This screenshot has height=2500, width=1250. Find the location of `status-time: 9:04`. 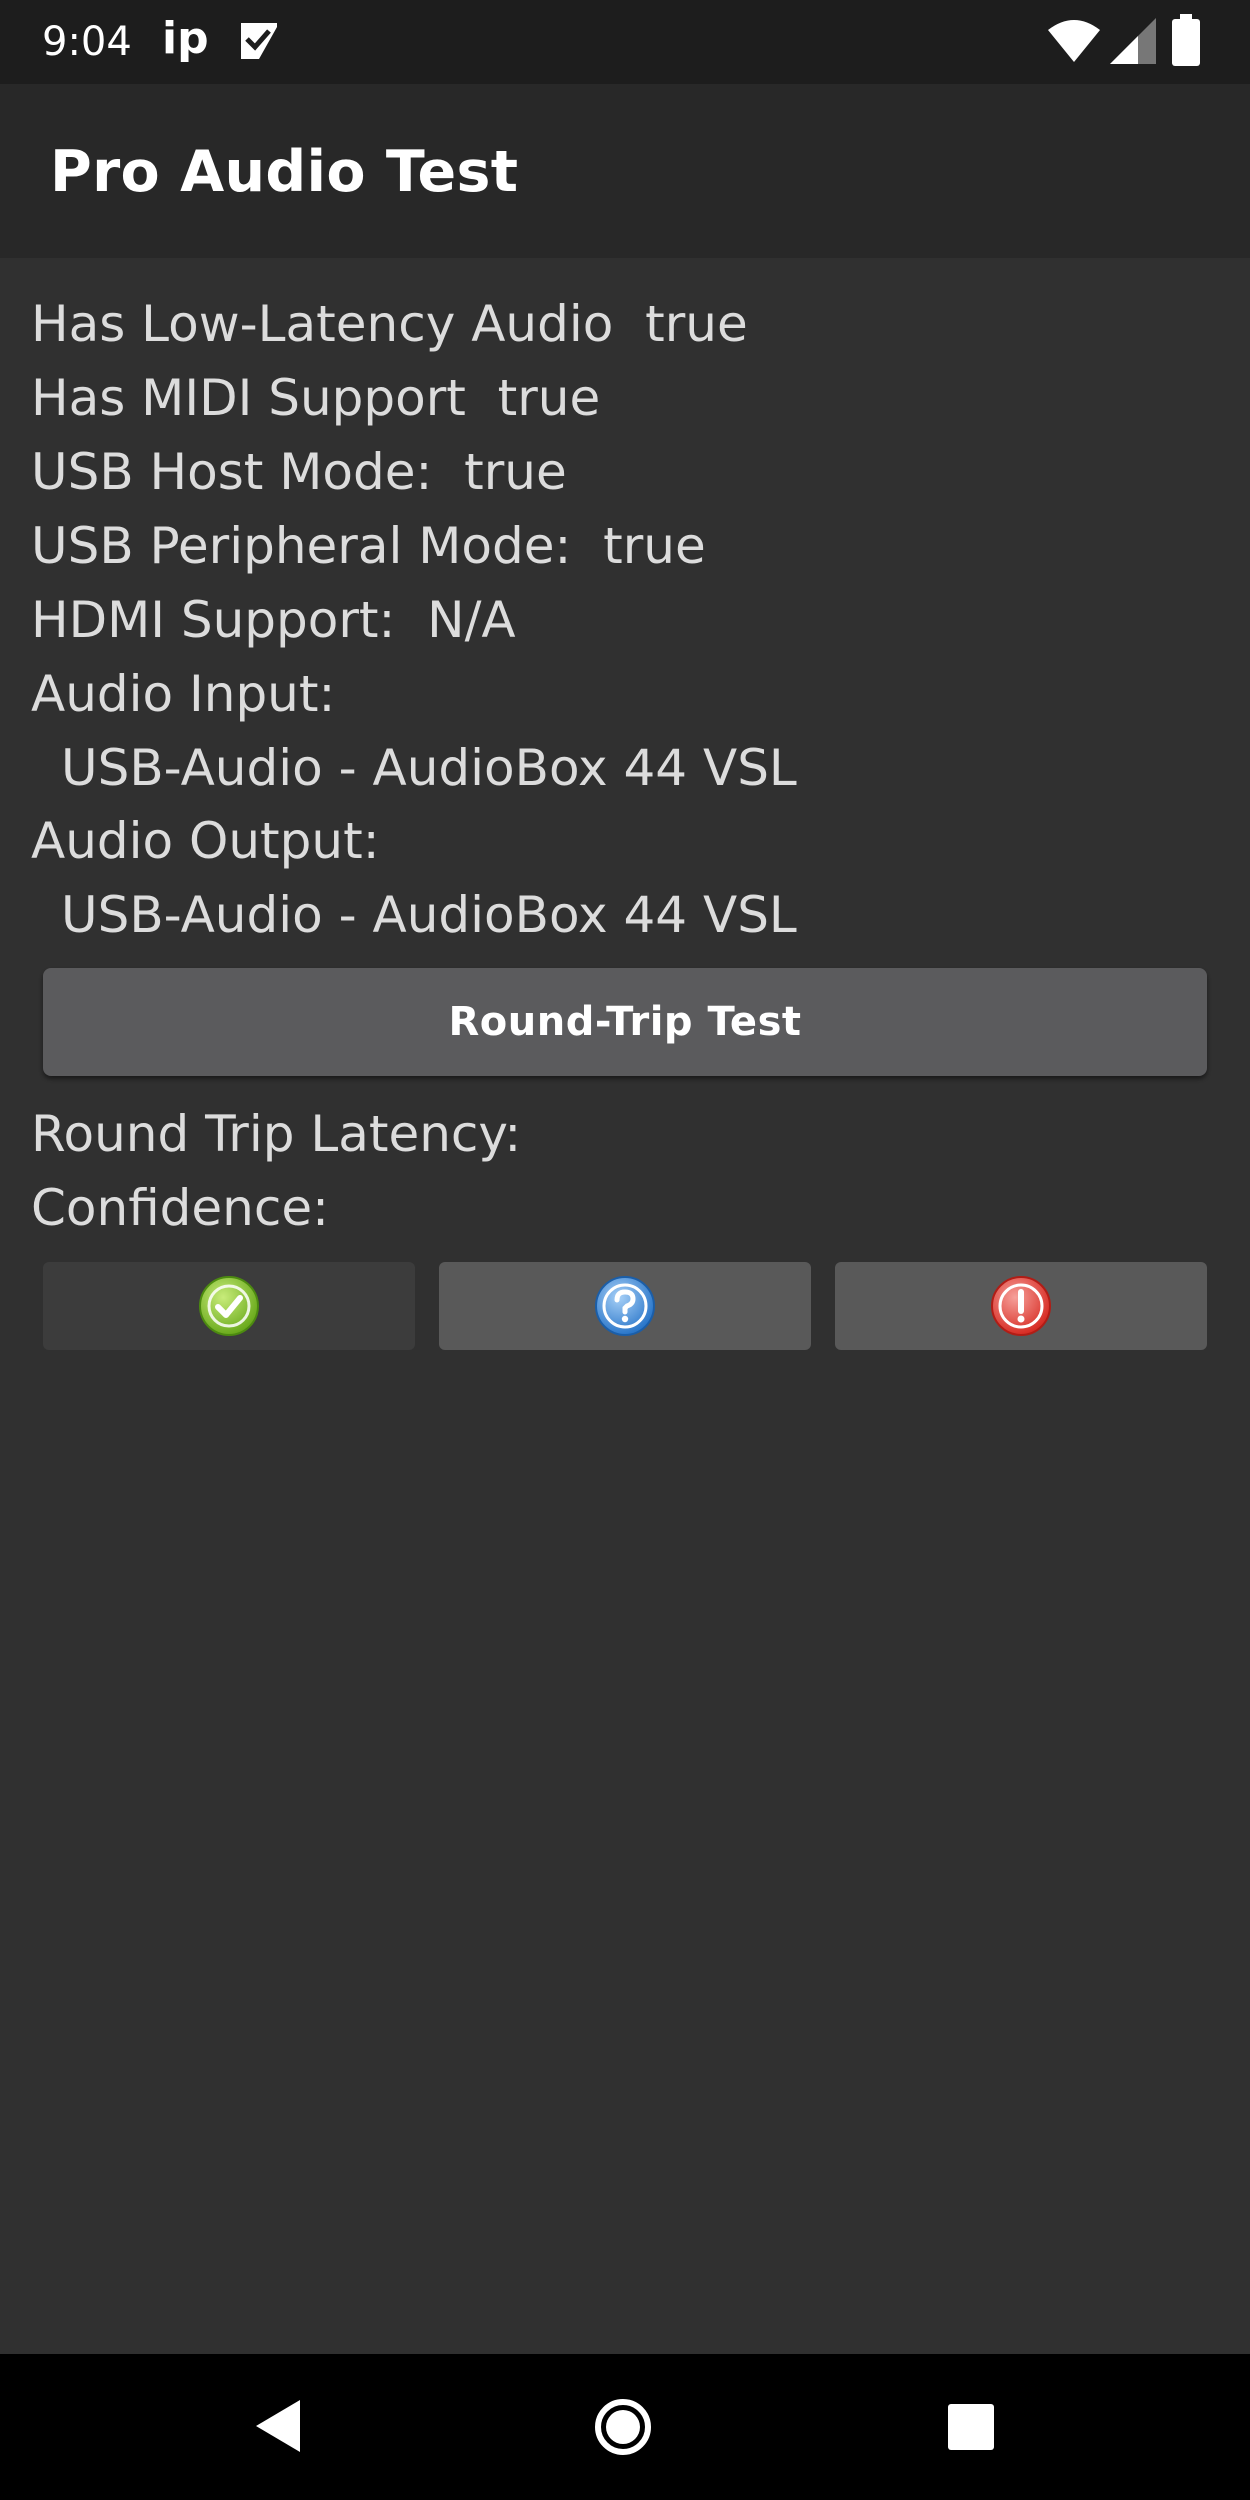

status-time: 9:04 is located at coordinates (87, 42).